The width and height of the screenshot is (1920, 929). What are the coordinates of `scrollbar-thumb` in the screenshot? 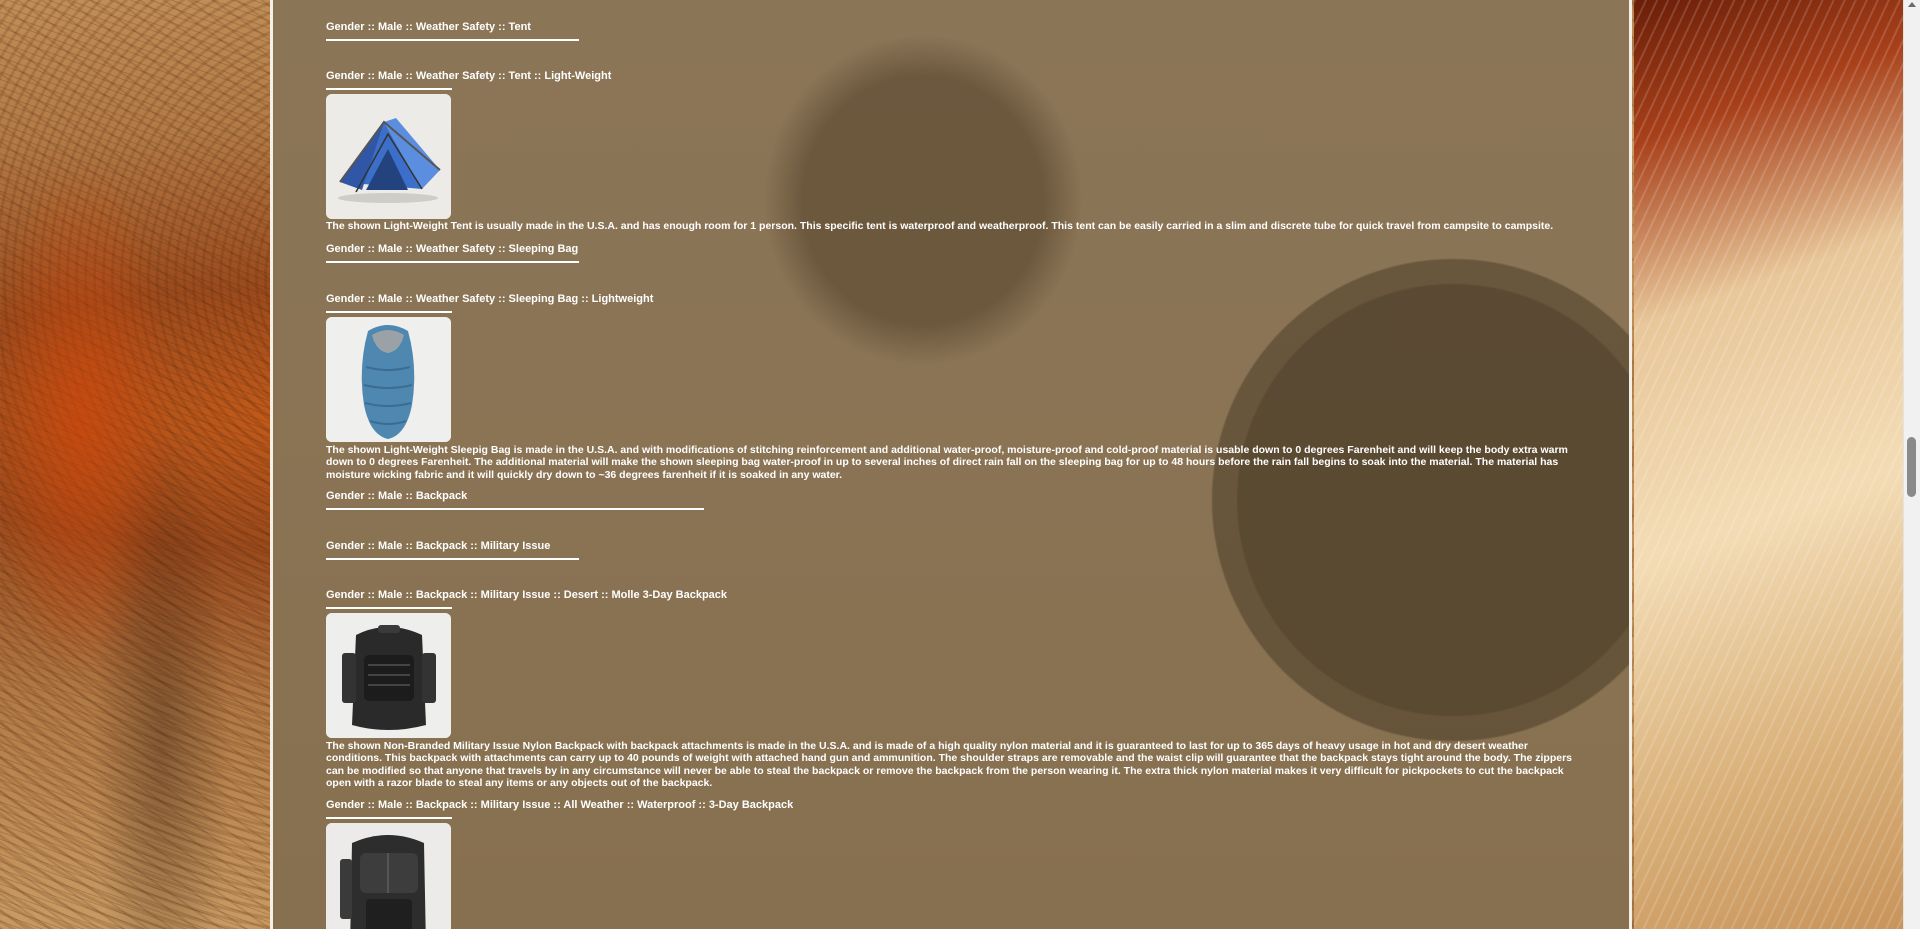 It's located at (1911, 467).